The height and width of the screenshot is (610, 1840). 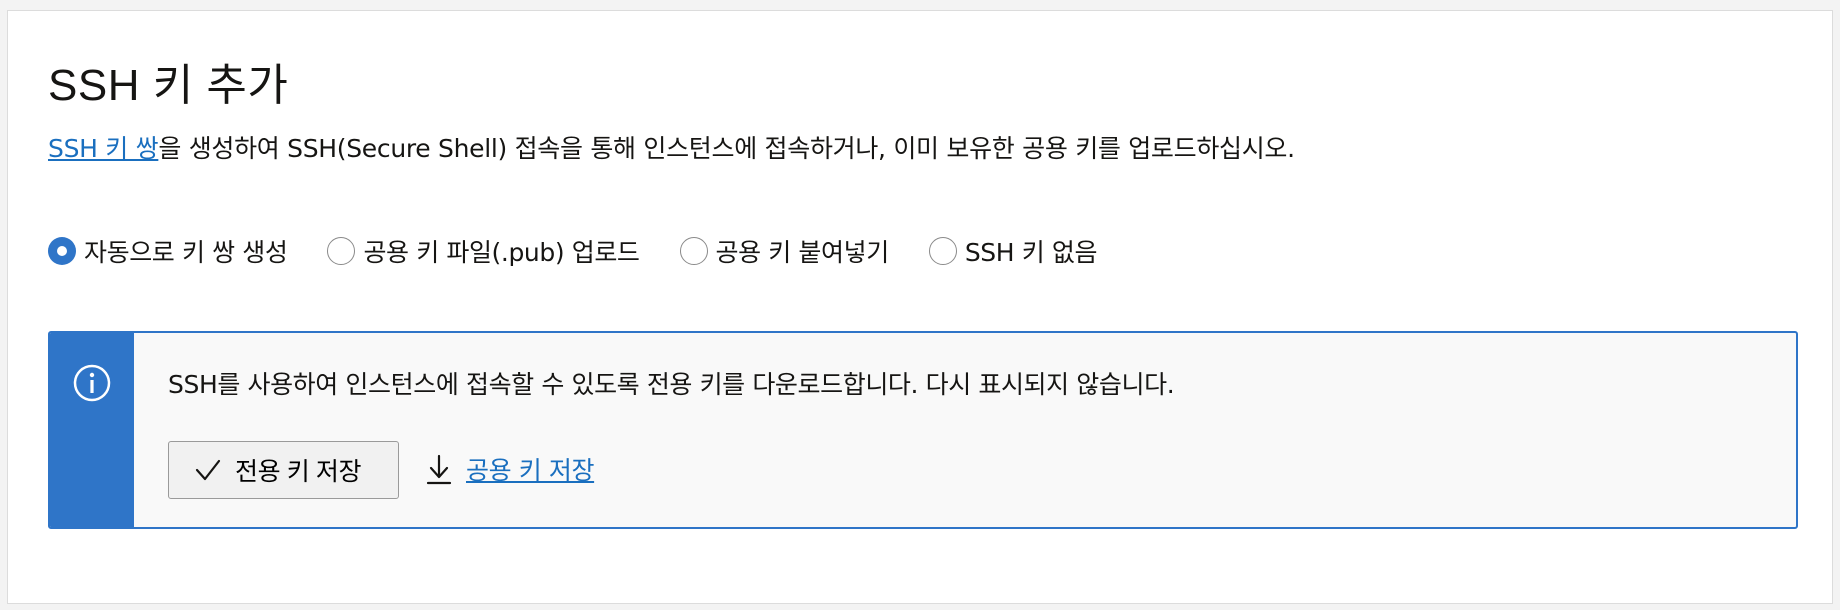 What do you see at coordinates (103, 148) in the screenshot?
I see `ssh-key-pair-link: SSH 키 쌍` at bounding box center [103, 148].